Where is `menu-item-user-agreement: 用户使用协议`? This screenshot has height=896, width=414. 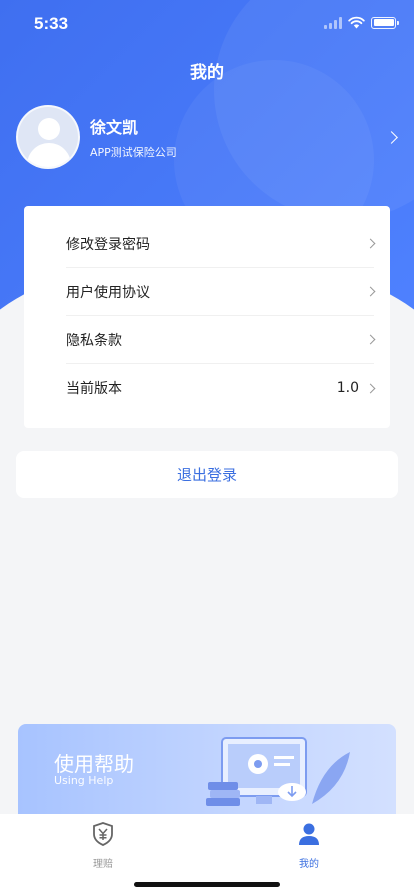
menu-item-user-agreement: 用户使用协议 is located at coordinates (221, 292).